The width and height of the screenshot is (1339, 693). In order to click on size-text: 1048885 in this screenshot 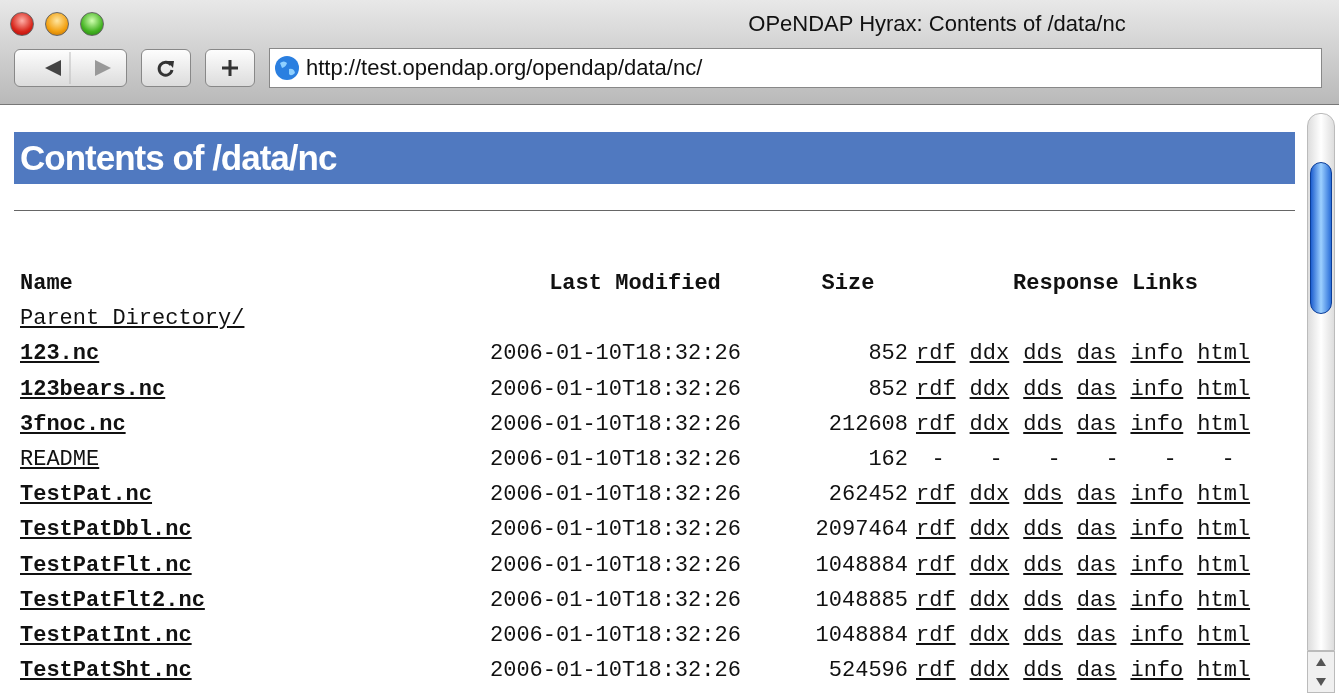, I will do `click(861, 600)`.